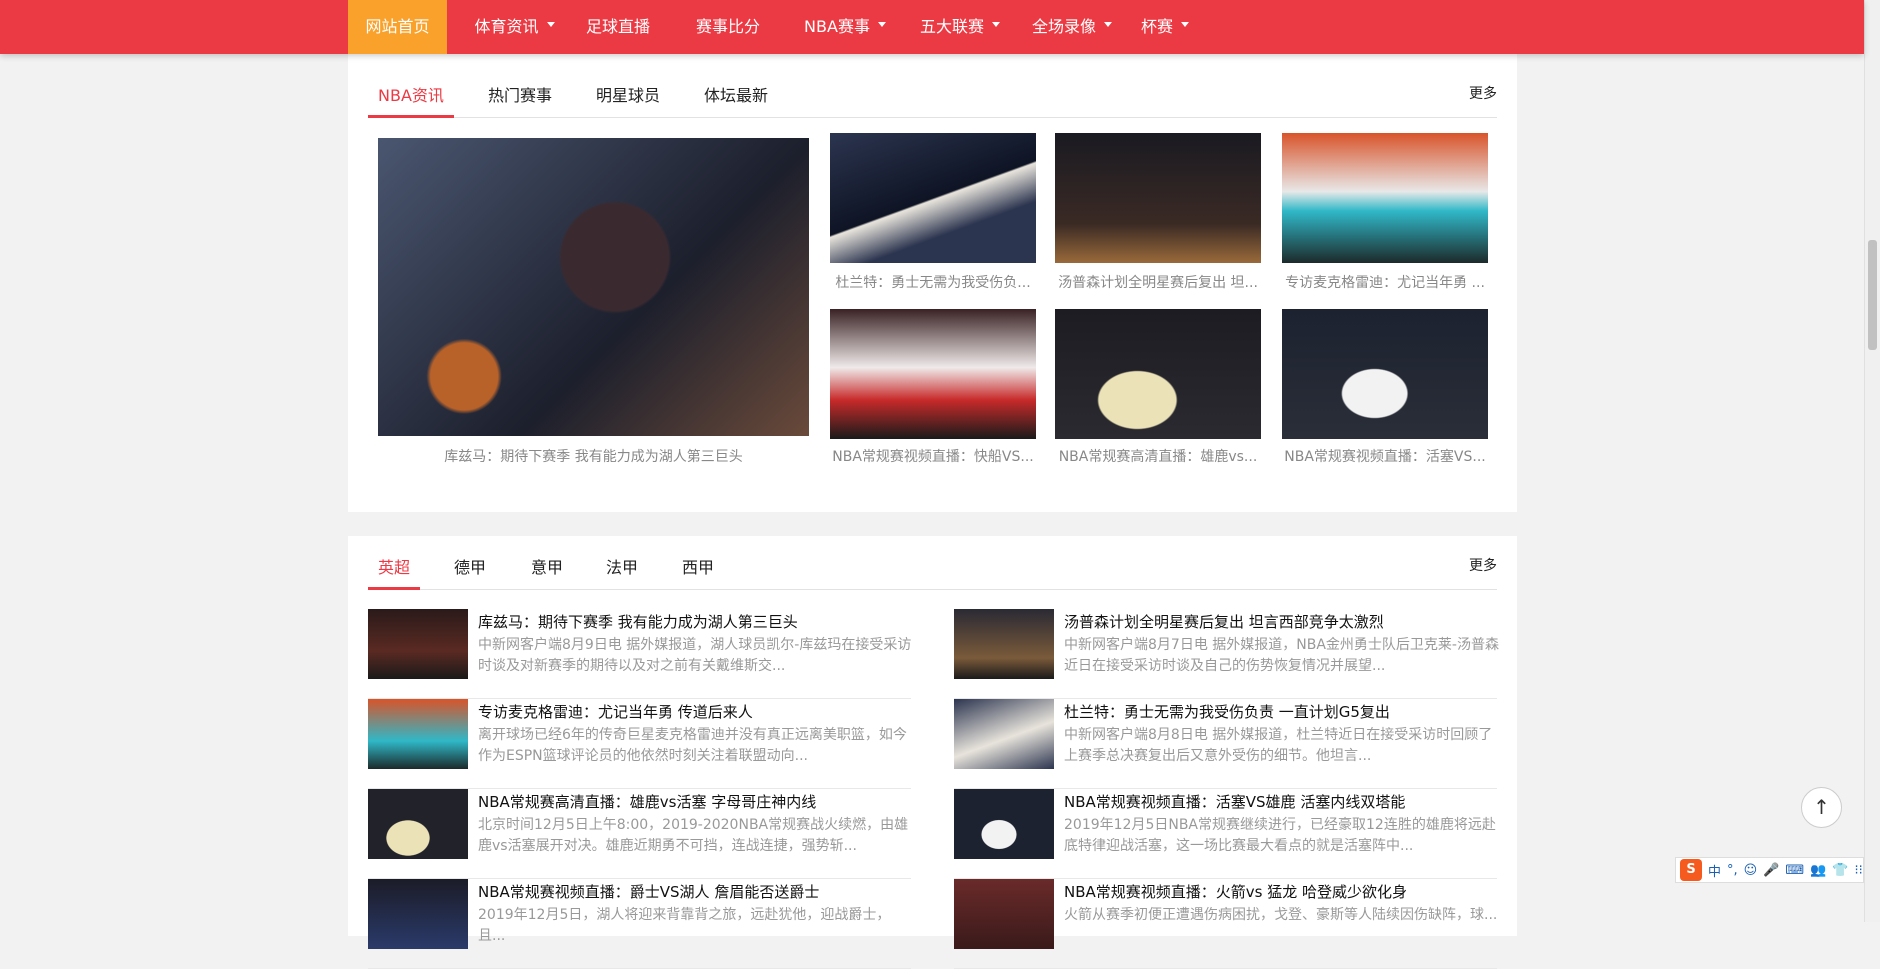  What do you see at coordinates (622, 570) in the screenshot?
I see `tab-ligue-1: 法甲` at bounding box center [622, 570].